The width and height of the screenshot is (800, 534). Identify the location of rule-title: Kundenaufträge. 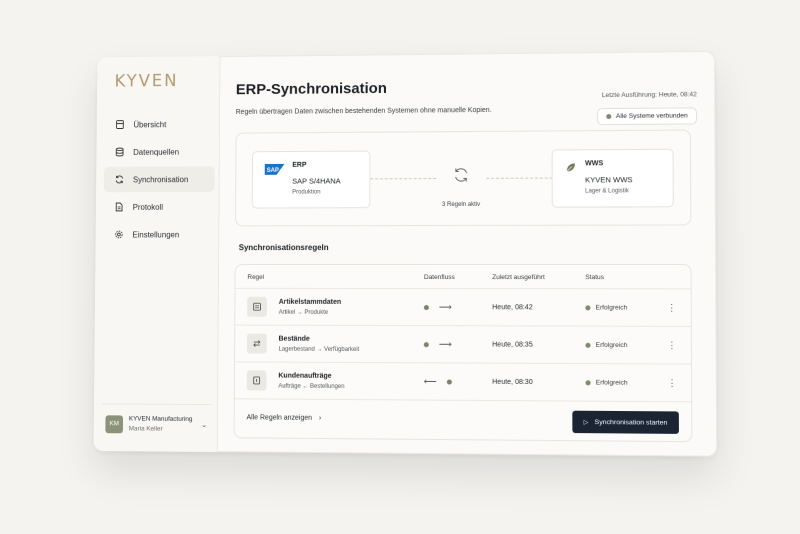
(305, 376).